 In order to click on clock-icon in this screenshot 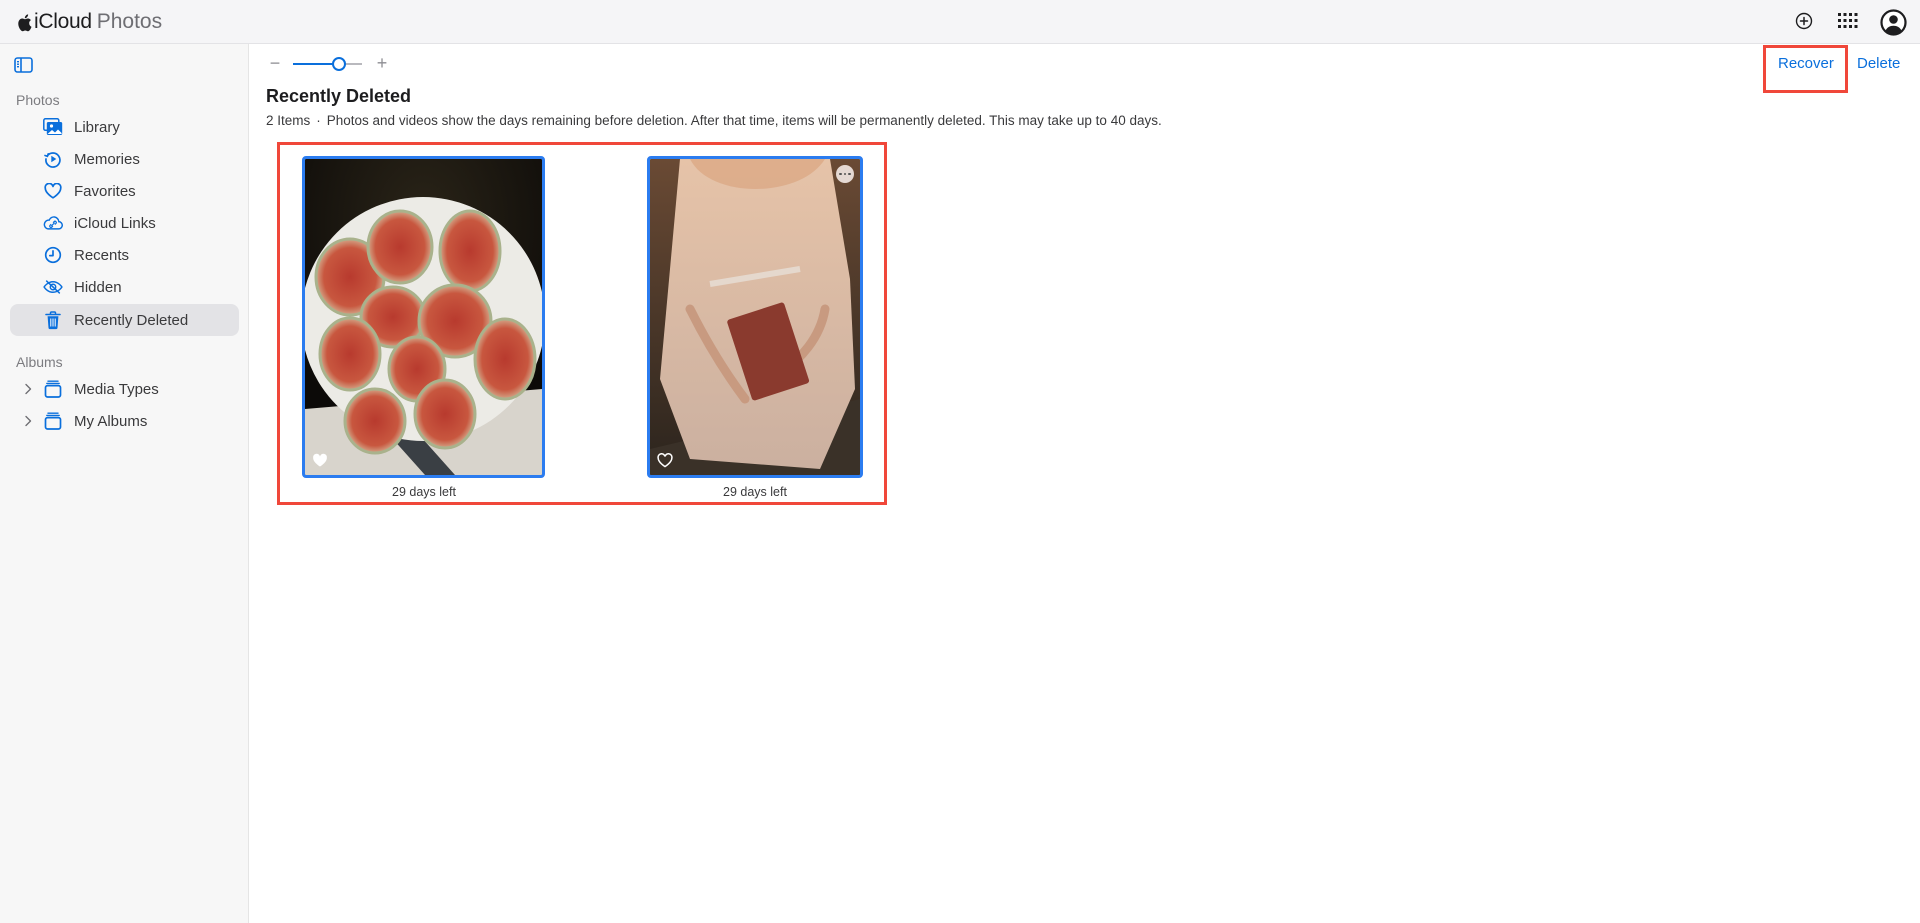, I will do `click(53, 255)`.